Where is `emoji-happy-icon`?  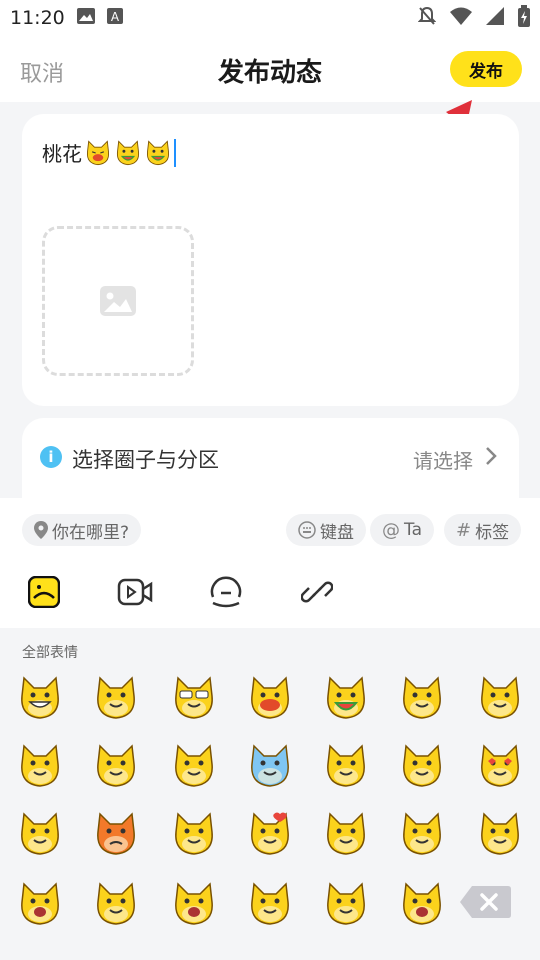
emoji-happy-icon is located at coordinates (40, 834).